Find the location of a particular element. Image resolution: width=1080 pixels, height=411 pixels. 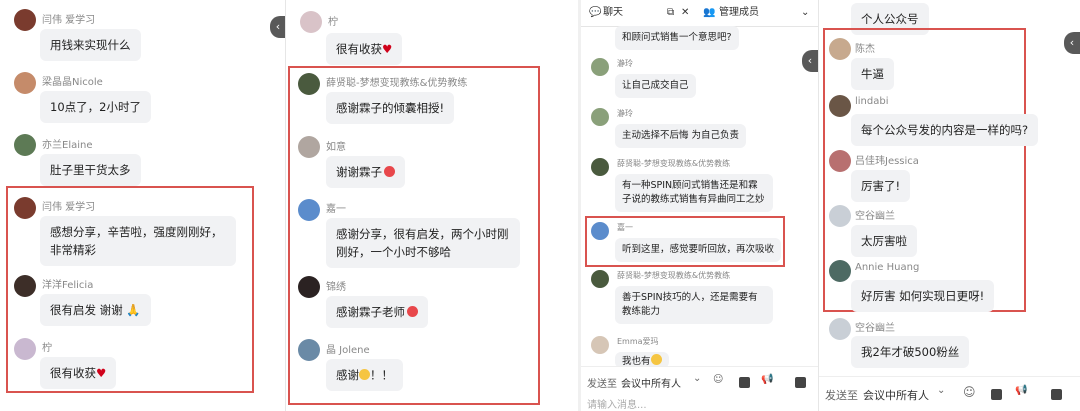

message-text-suffix: ！！ is located at coordinates (381, 375).